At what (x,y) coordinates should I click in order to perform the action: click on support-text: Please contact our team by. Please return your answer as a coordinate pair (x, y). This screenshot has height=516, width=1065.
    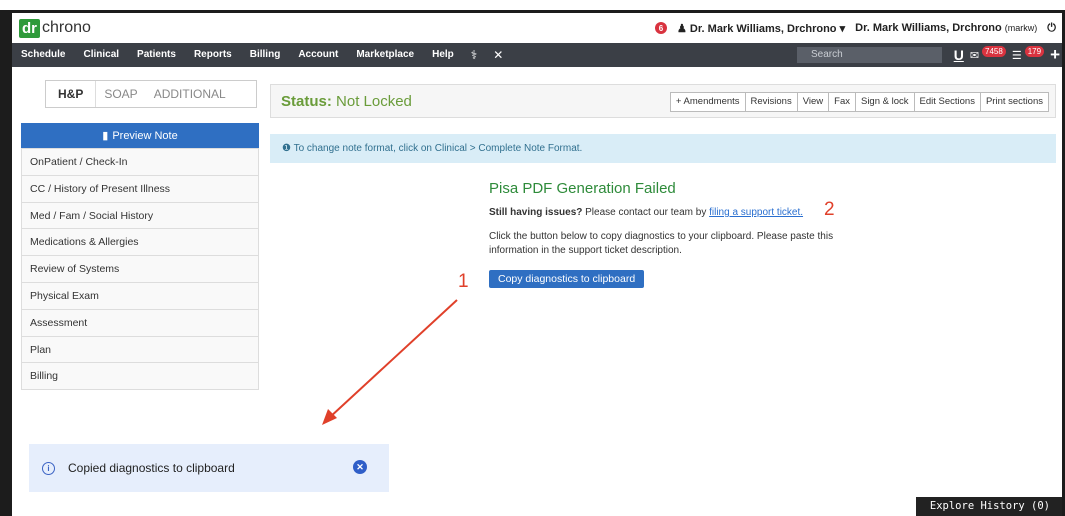
    Looking at the image, I should click on (646, 212).